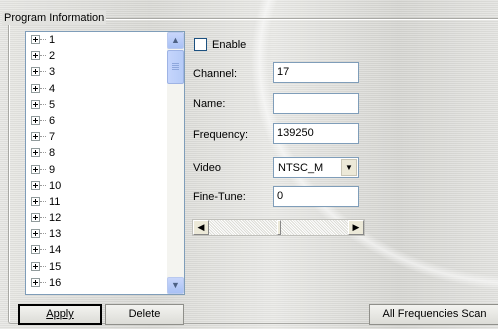 The height and width of the screenshot is (329, 498). Describe the element at coordinates (97, 186) in the screenshot. I see `tree-item: 10` at that location.